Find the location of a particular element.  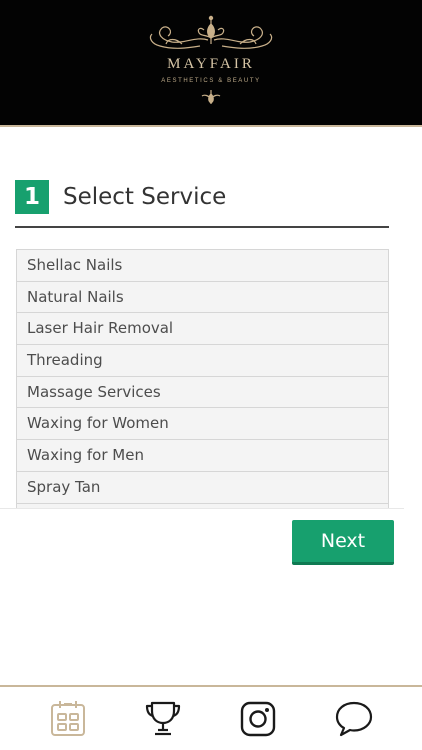

nav-booking is located at coordinates (68, 719).